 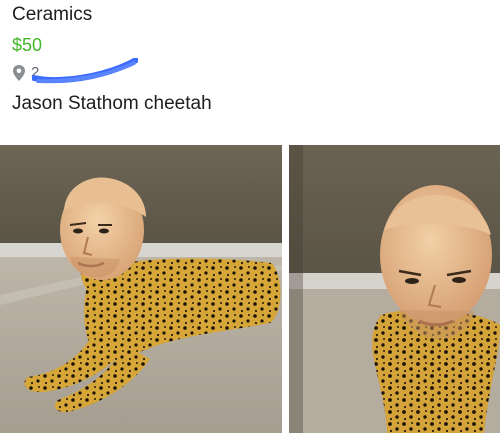 I want to click on listing-price: $50, so click(x=27, y=45).